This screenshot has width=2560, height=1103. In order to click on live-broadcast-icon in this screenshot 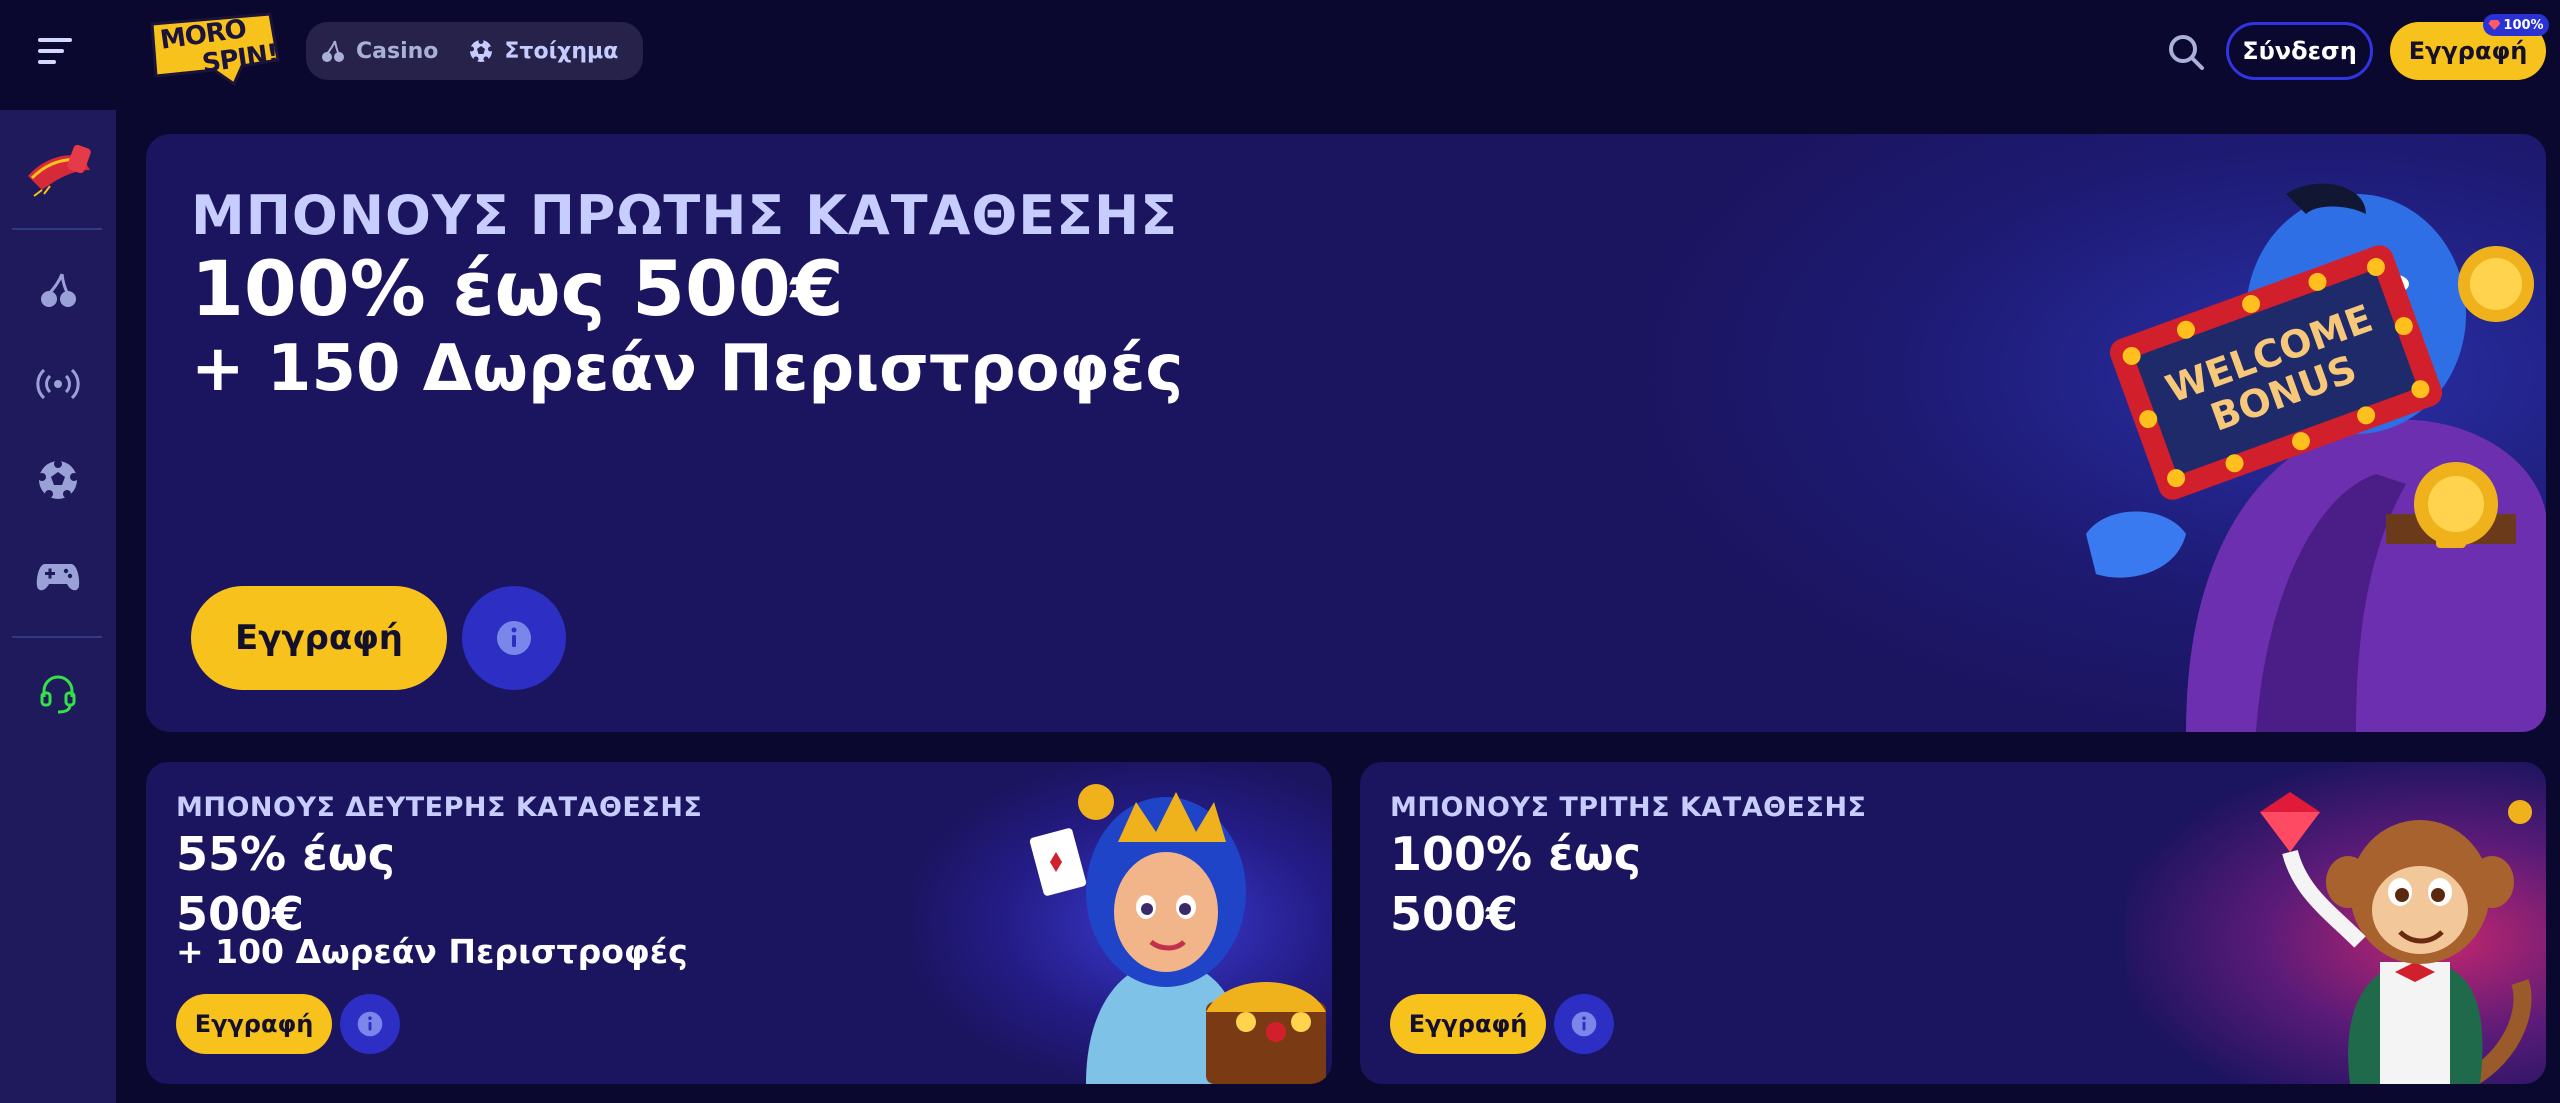, I will do `click(58, 384)`.